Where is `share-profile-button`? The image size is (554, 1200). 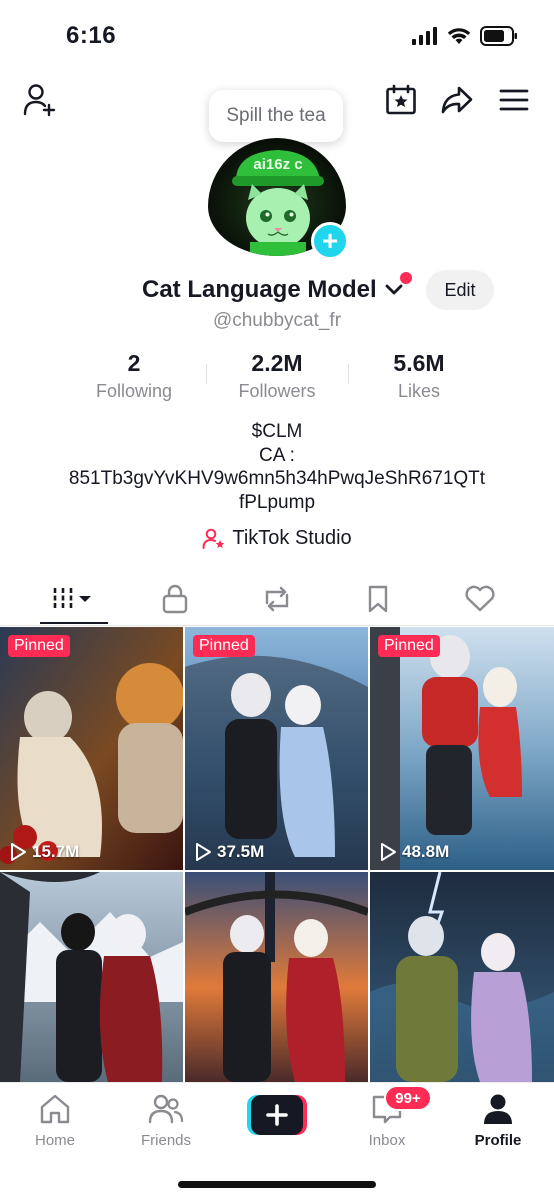
share-profile-button is located at coordinates (457, 100).